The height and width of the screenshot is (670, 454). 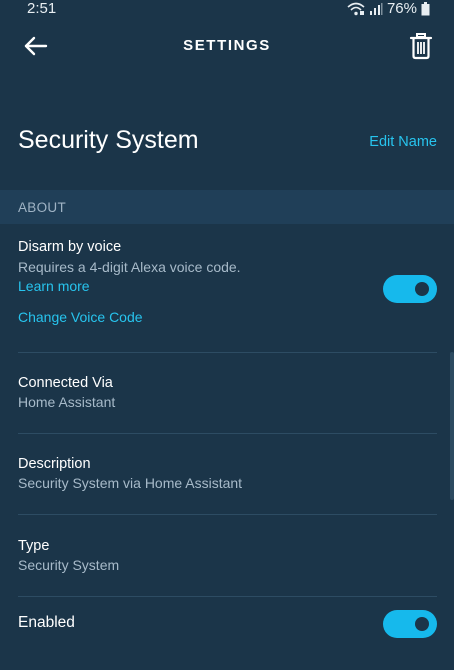 I want to click on status-bar: 2:51 76%, so click(x=227, y=10).